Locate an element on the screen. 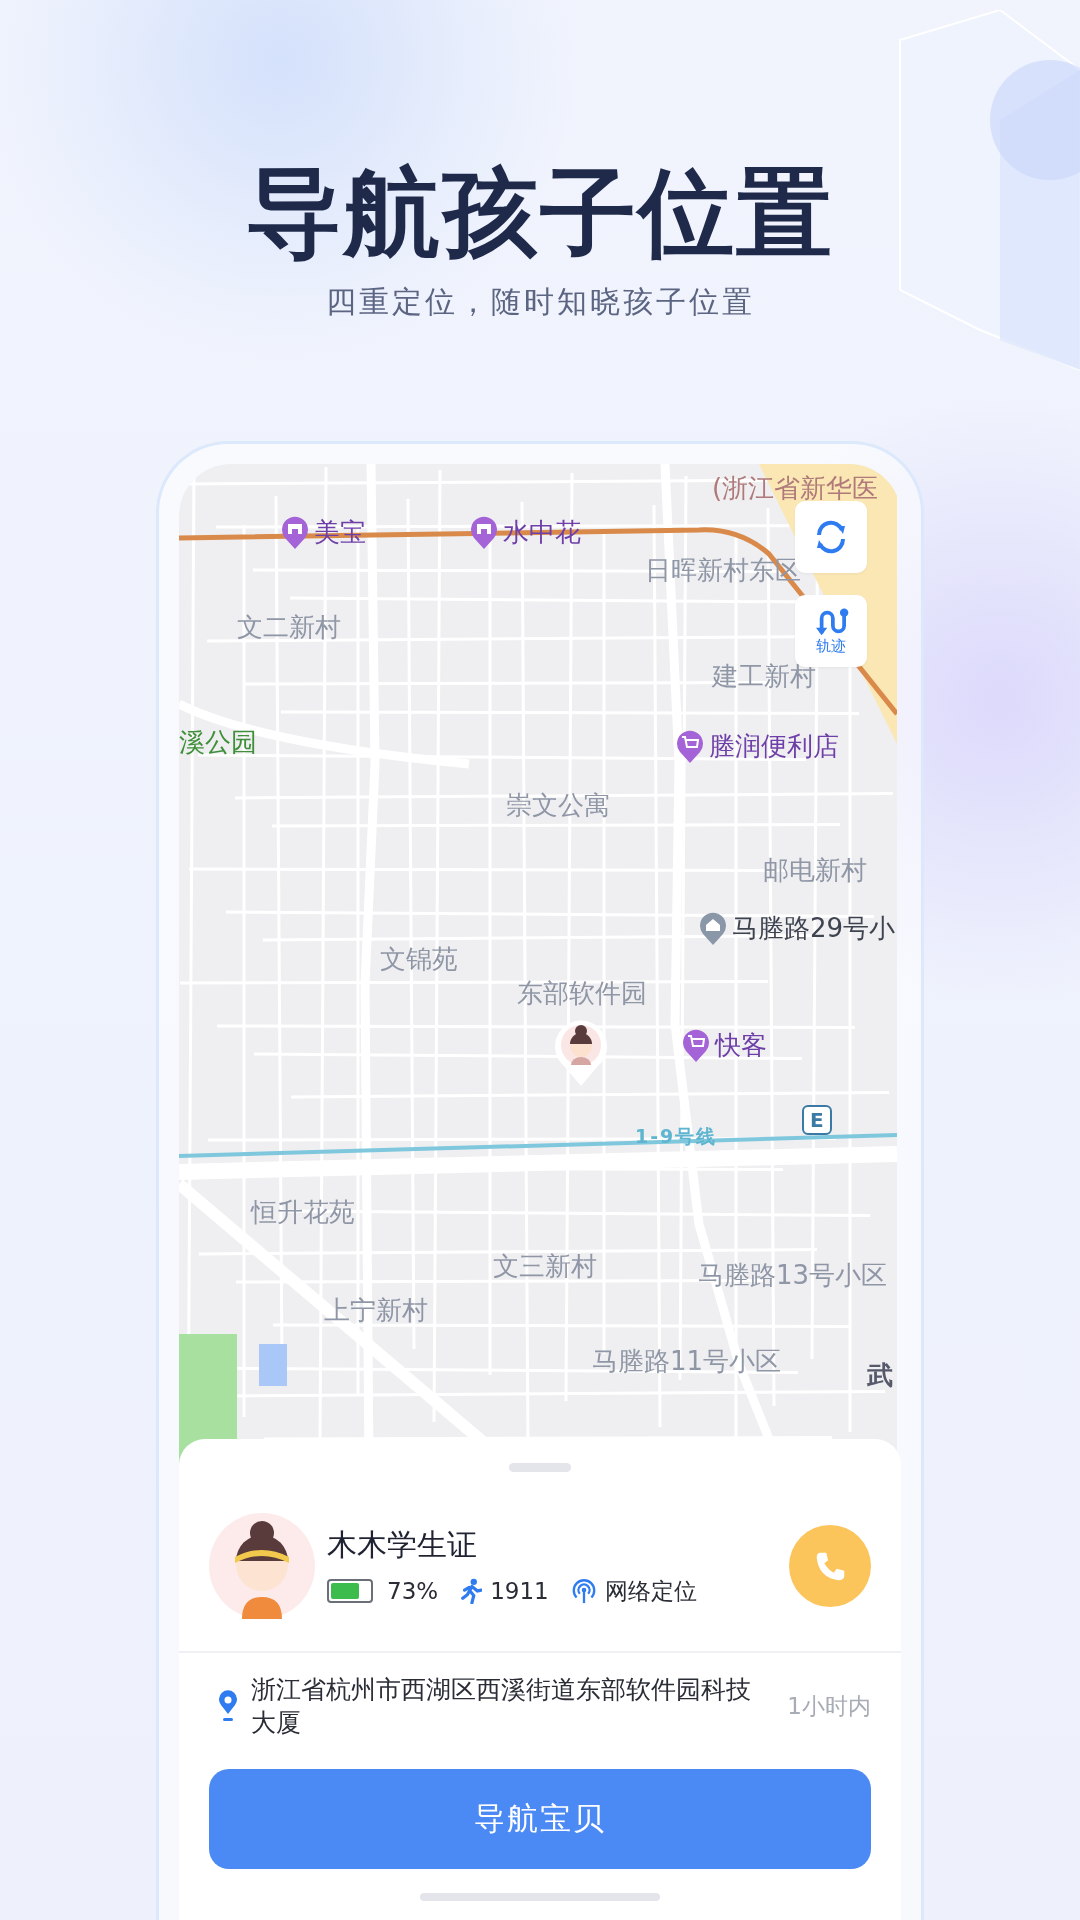  update-time: 1小时内 is located at coordinates (829, 1706).